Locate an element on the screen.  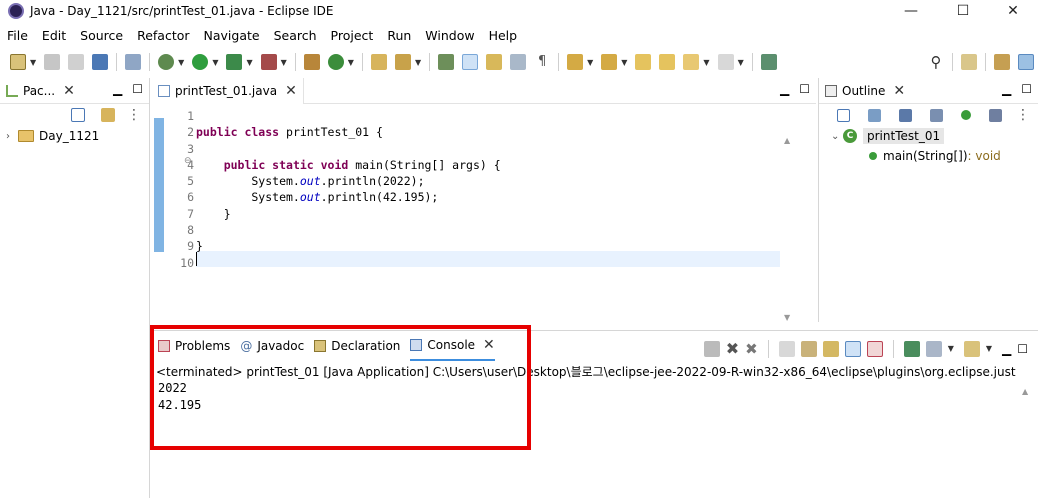
coverage-dropdown-icon: ▼ is located at coordinates (249, 62).